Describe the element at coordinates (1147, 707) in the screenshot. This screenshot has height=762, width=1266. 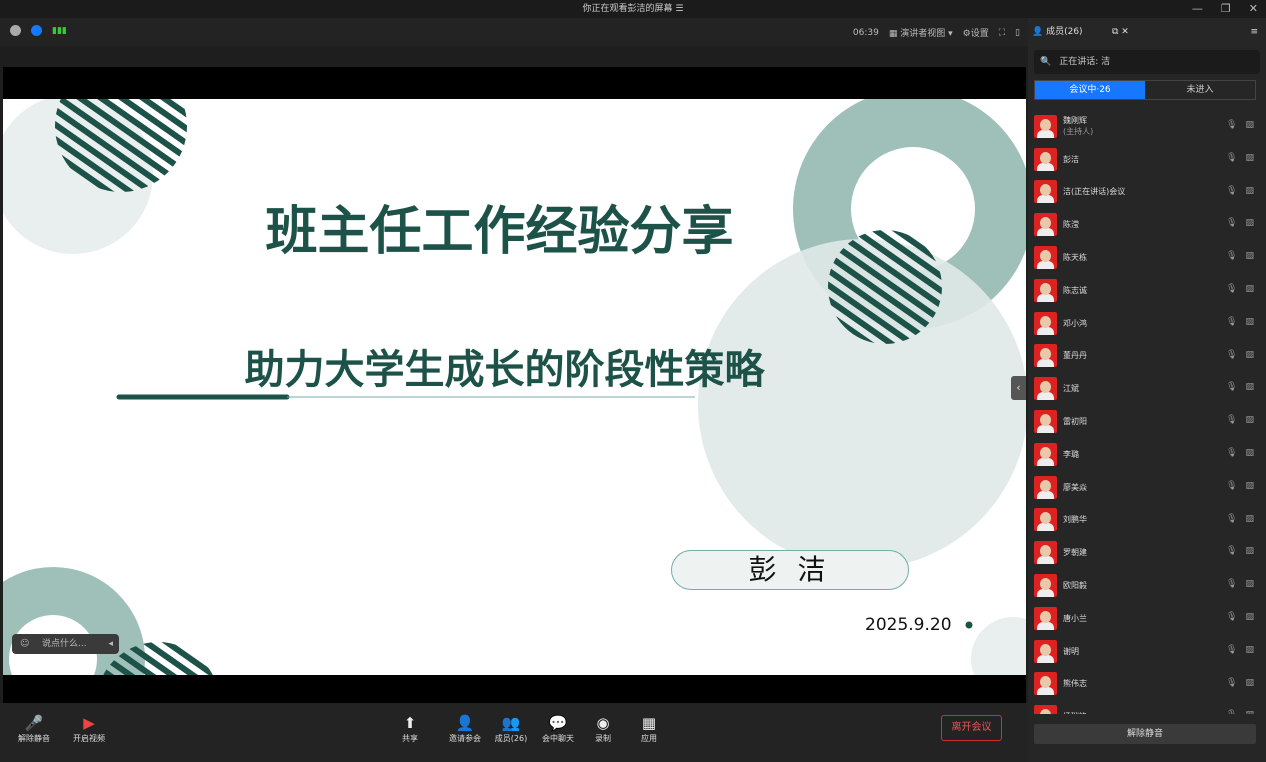
I see `member-row: 杨瑞锋🎙▨` at that location.